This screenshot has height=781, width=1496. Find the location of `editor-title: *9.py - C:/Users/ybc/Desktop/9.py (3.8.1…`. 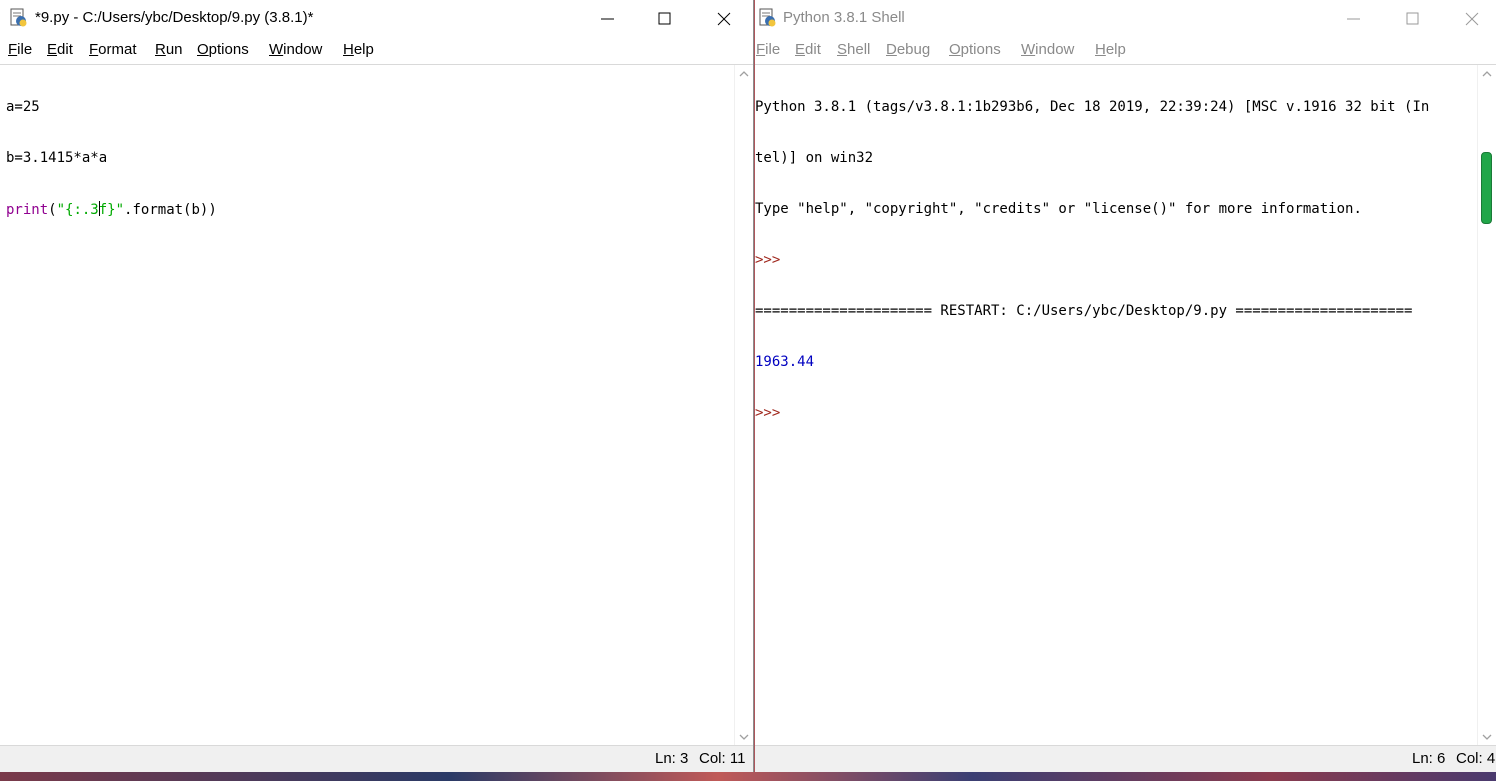

editor-title: *9.py - C:/Users/ybc/Desktop/9.py (3.8.1… is located at coordinates (174, 17).